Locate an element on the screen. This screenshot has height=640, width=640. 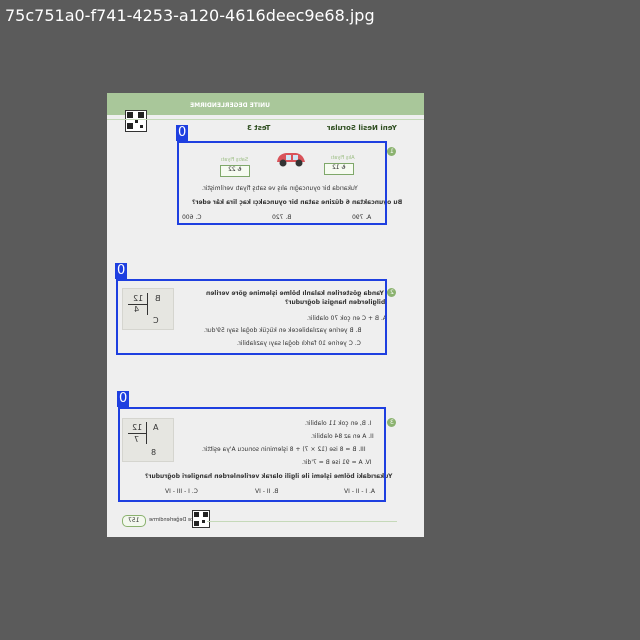
question-3-number: 3 is located at coordinates (391, 422).